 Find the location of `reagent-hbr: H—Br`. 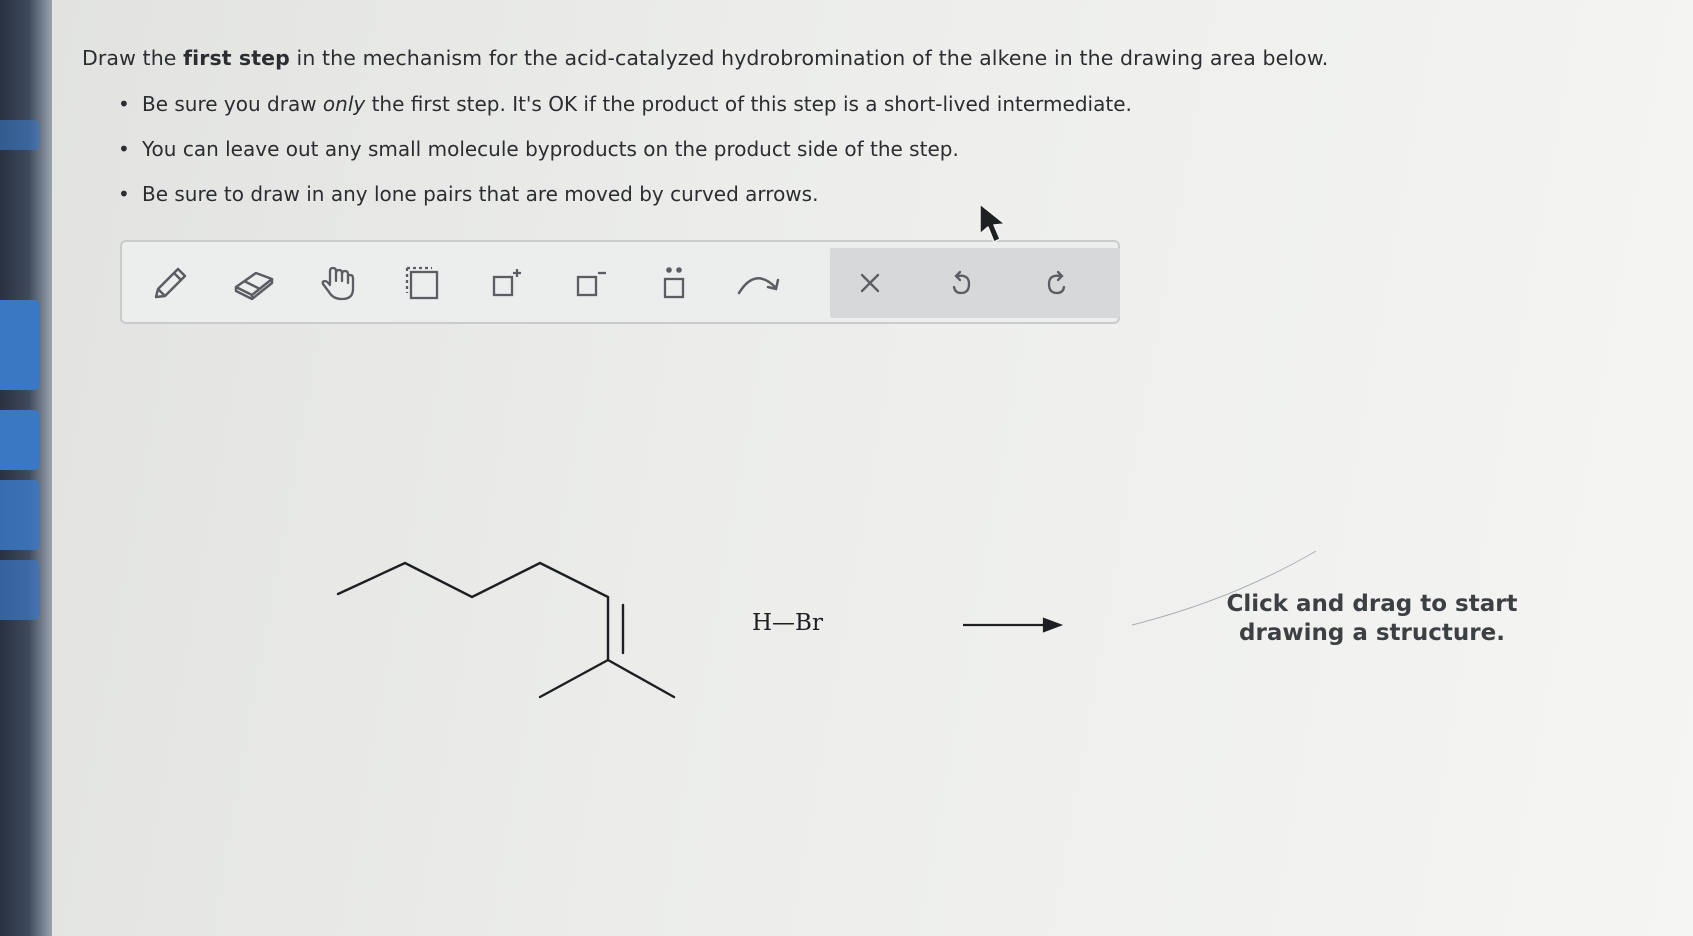

reagent-hbr: H—Br is located at coordinates (787, 623).